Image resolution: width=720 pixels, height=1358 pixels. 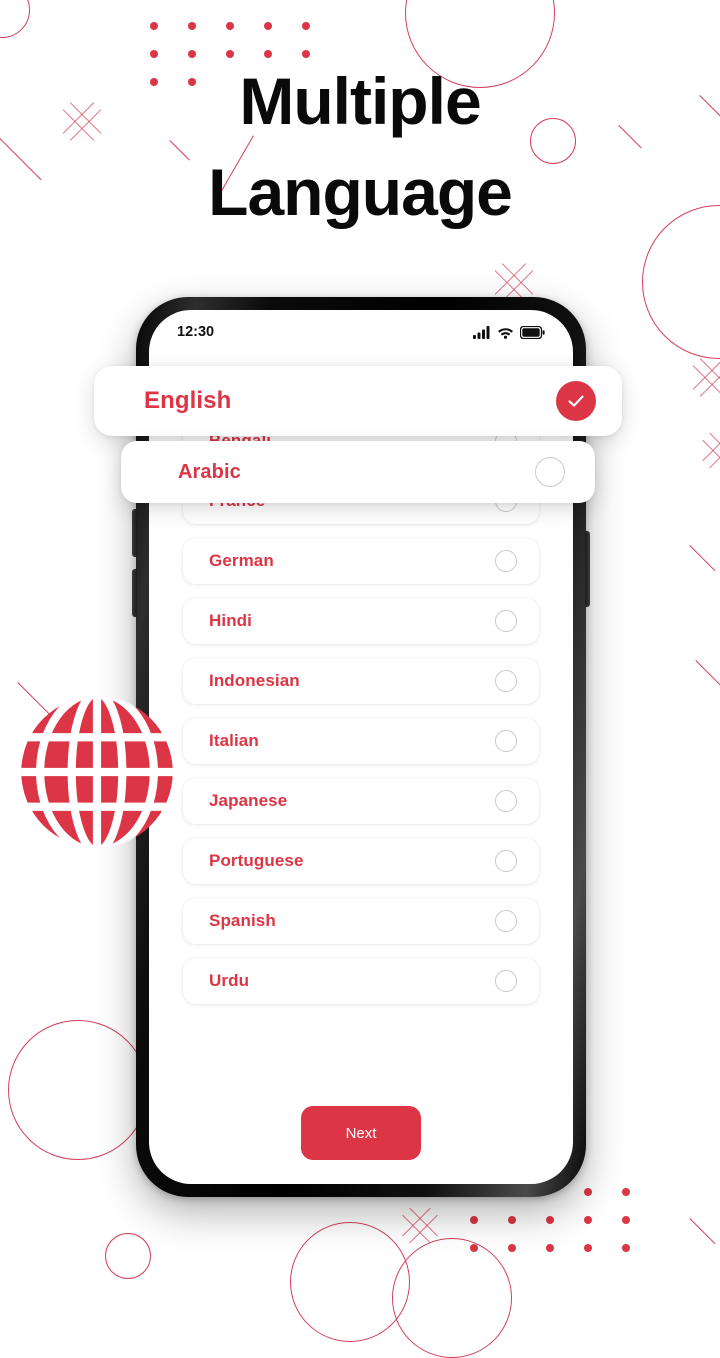 What do you see at coordinates (361, 332) in the screenshot?
I see `status-bar: 12:30` at bounding box center [361, 332].